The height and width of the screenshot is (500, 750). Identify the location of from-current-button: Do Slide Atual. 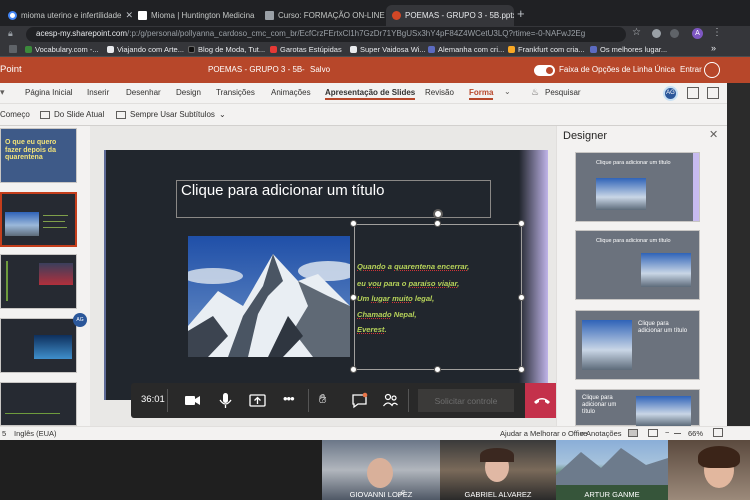
(72, 114).